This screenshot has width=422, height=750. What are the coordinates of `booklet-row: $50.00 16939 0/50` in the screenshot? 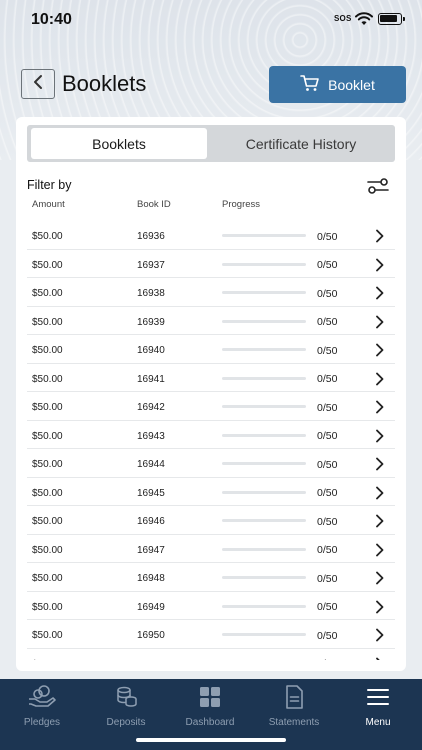 It's located at (211, 321).